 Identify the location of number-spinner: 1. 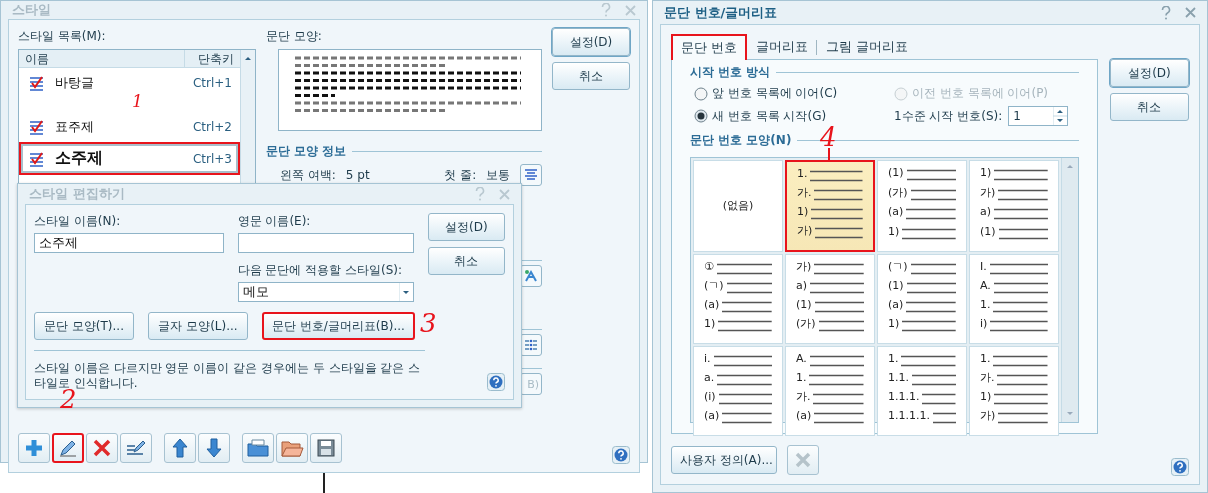
(1038, 116).